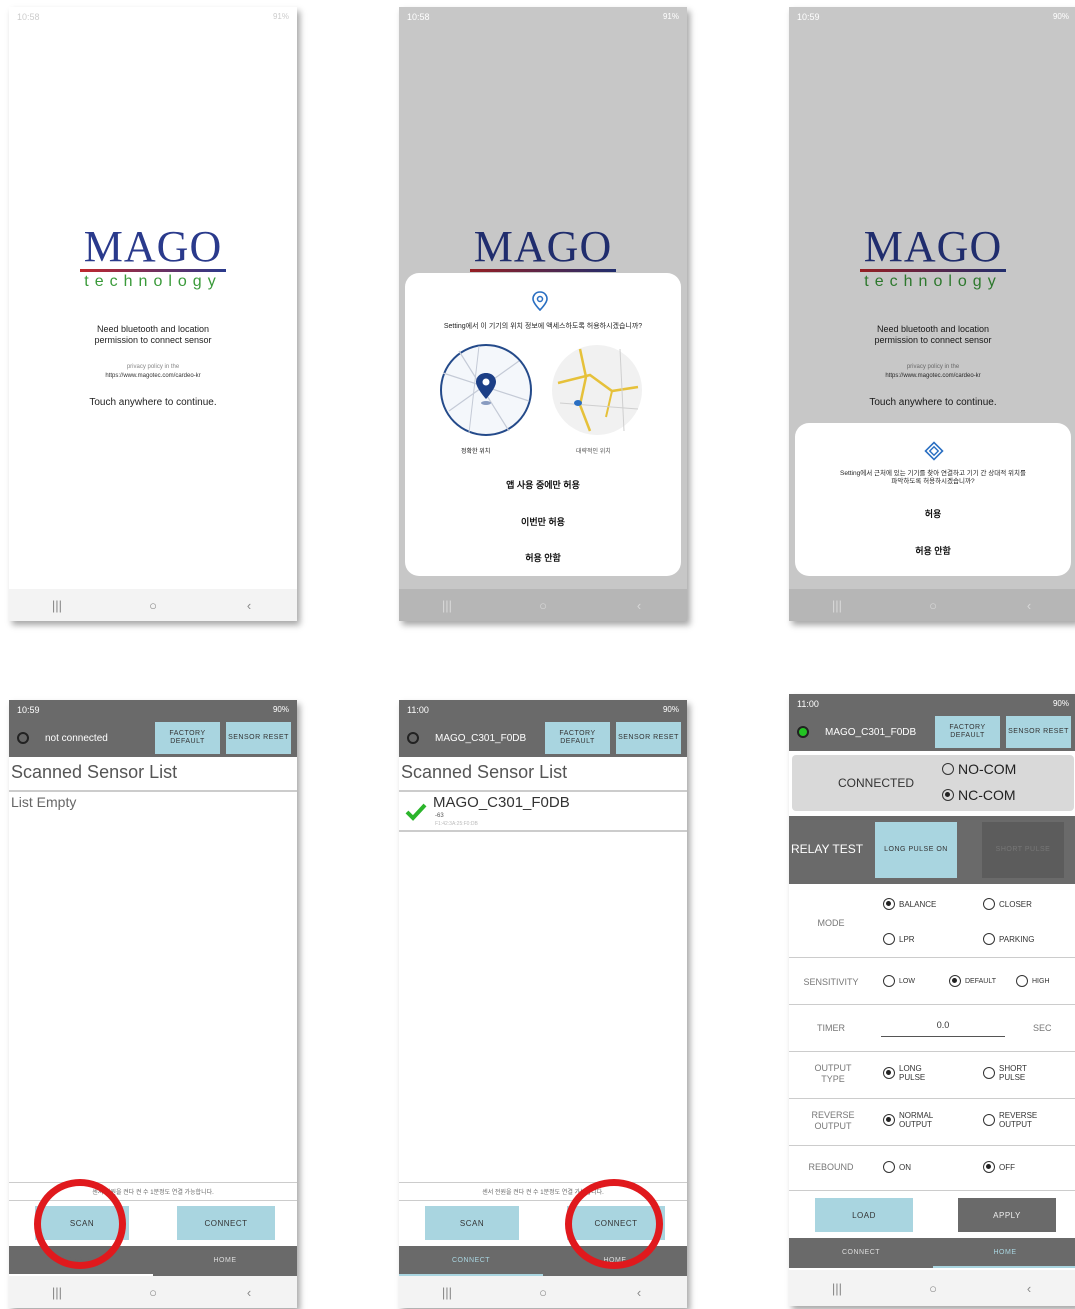 Image resolution: width=1075 pixels, height=1309 pixels. I want to click on status-bar: 11:00 90%, so click(932, 703).